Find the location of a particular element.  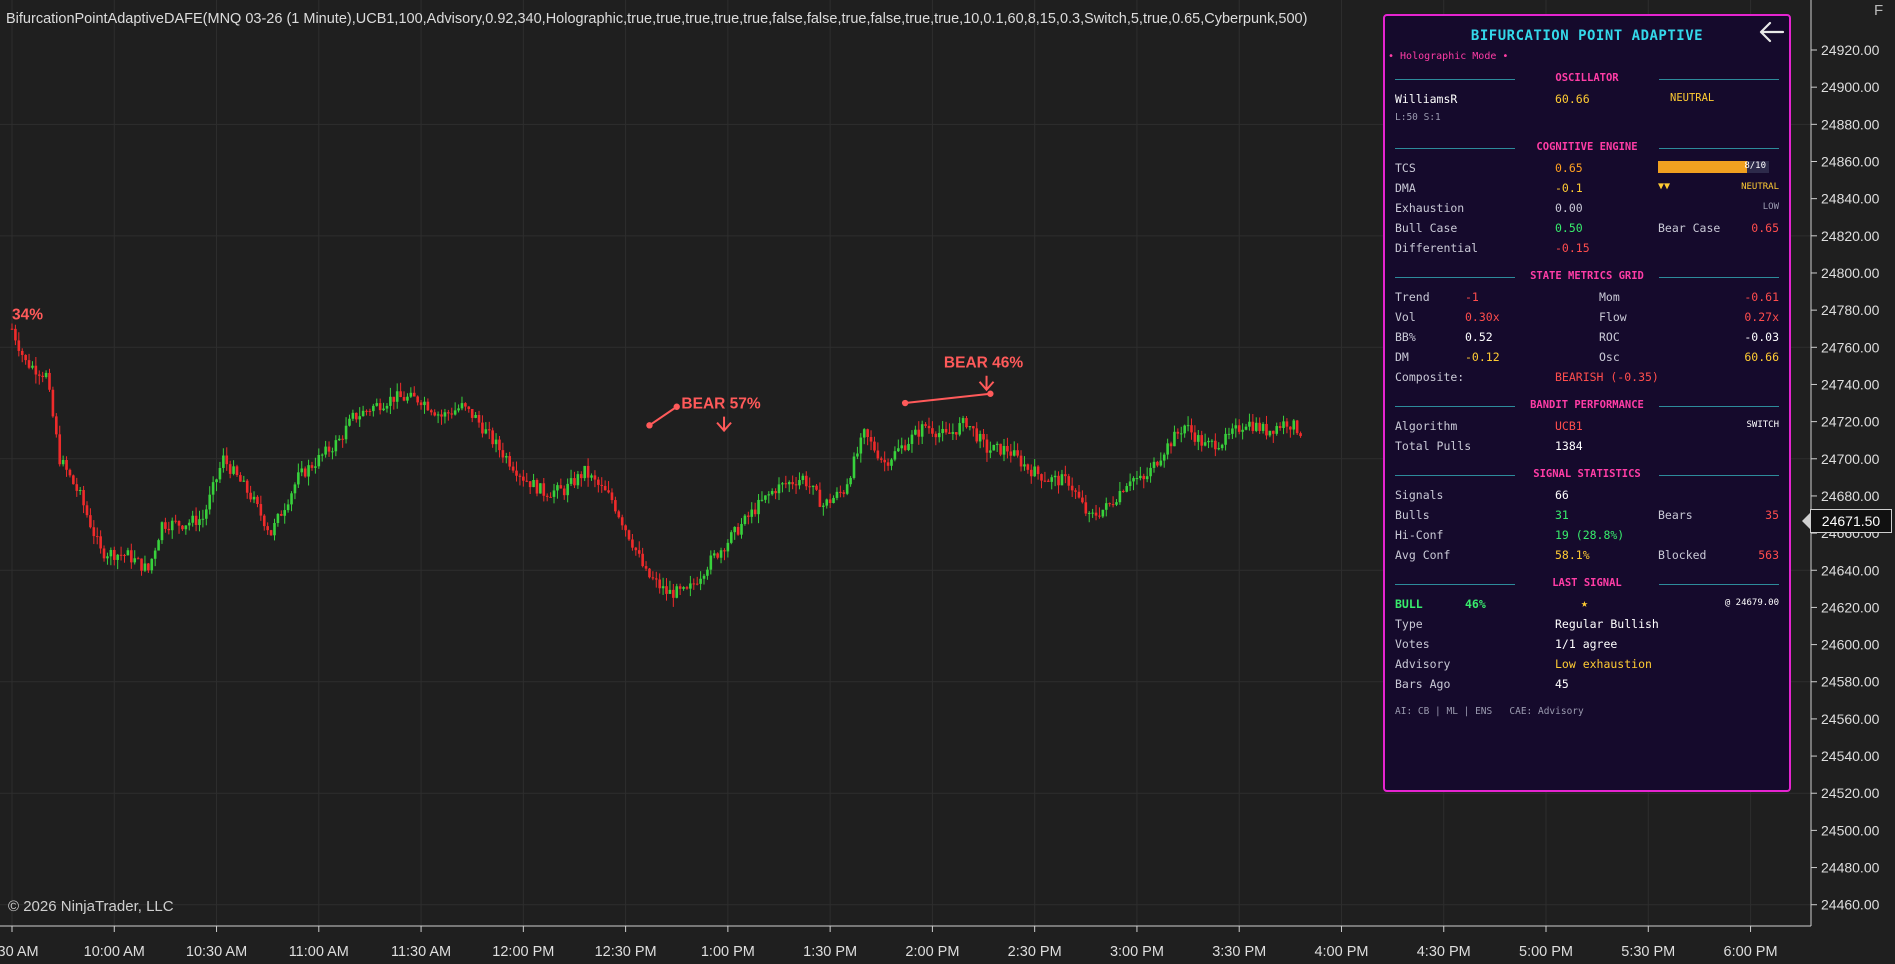

x-tick-label: 6:00 PM is located at coordinates (1751, 952).